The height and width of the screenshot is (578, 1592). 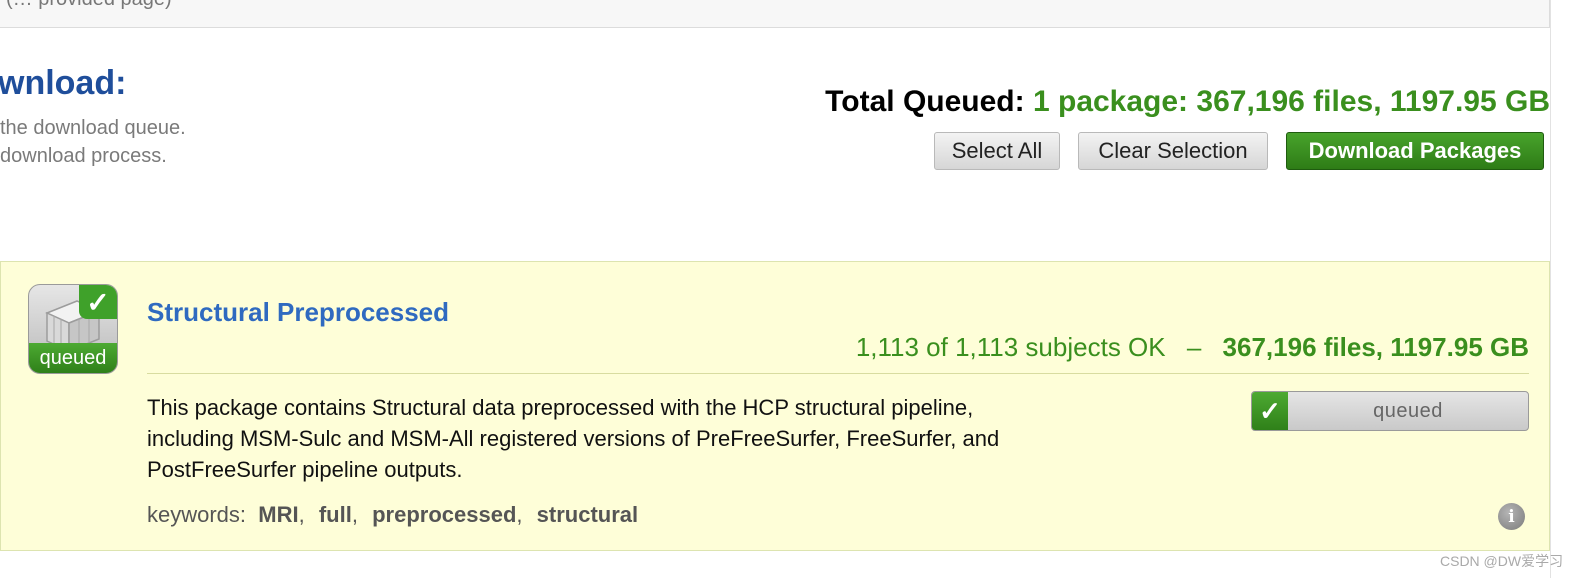 What do you see at coordinates (73, 358) in the screenshot?
I see `queued-badge: queued` at bounding box center [73, 358].